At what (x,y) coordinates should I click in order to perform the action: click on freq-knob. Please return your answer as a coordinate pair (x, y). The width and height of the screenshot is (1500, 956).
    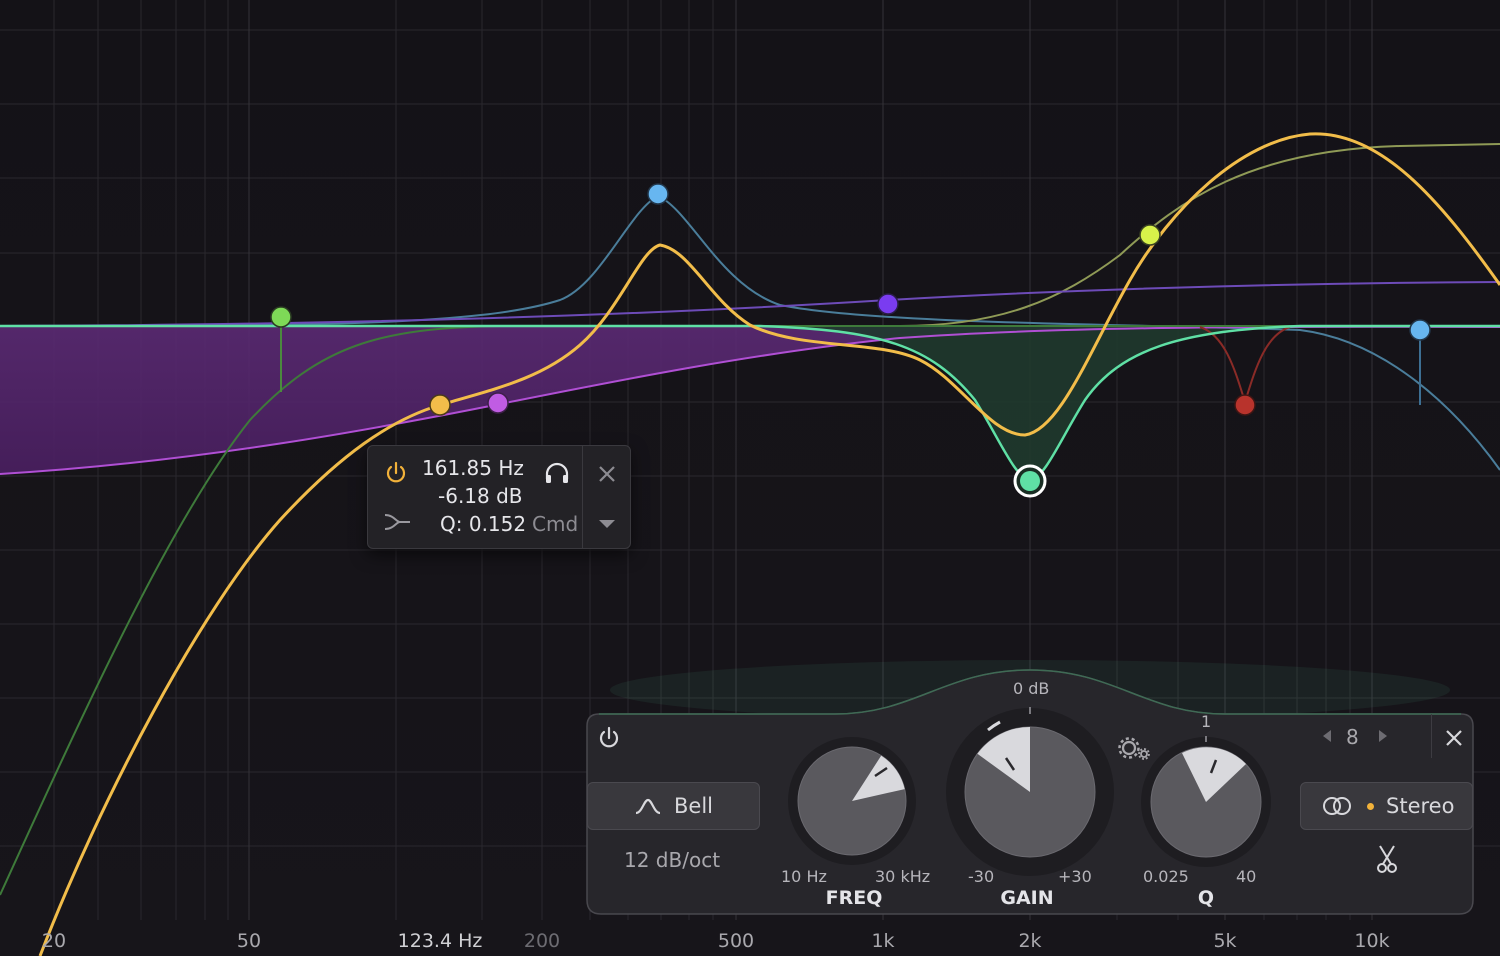
    Looking at the image, I should click on (852, 801).